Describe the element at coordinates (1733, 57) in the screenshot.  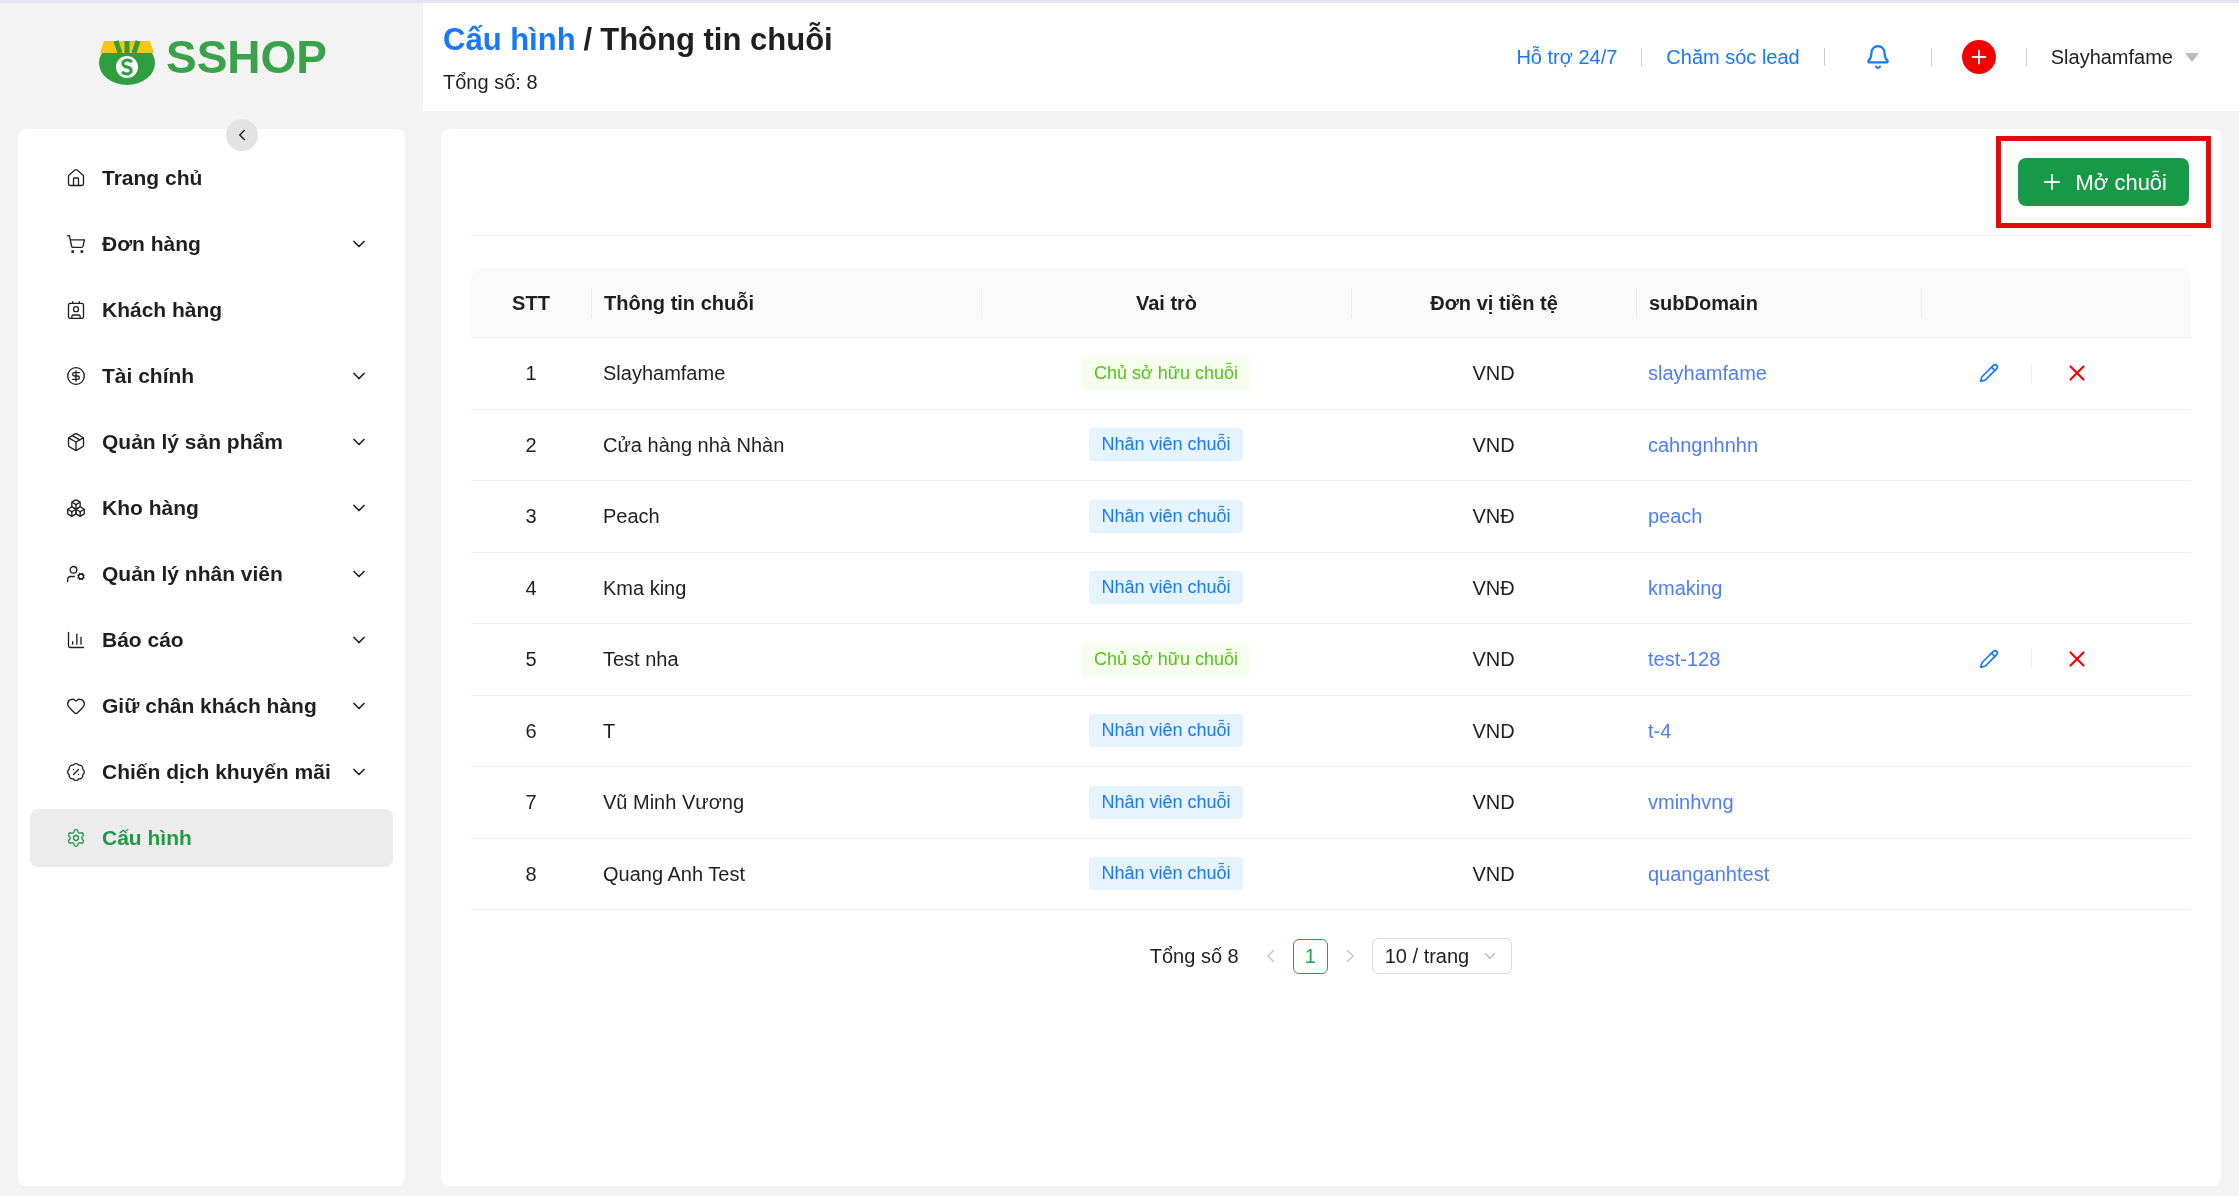
I see `header-link: Chăm sóc lead` at that location.